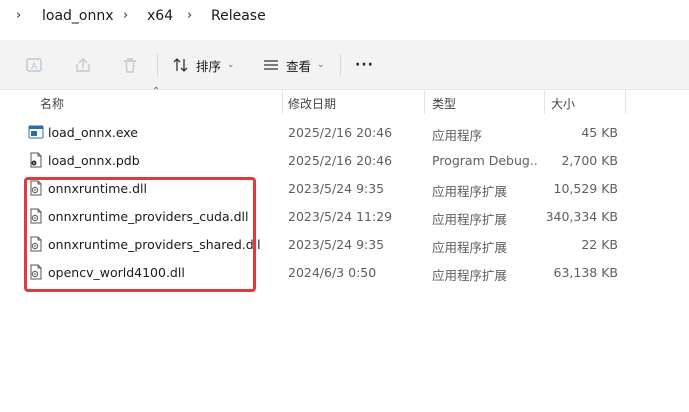 This screenshot has width=689, height=412. I want to click on table-row: load_onnx.exe 2025/2/16 20:46 应用程序 45 KB, so click(325, 132).